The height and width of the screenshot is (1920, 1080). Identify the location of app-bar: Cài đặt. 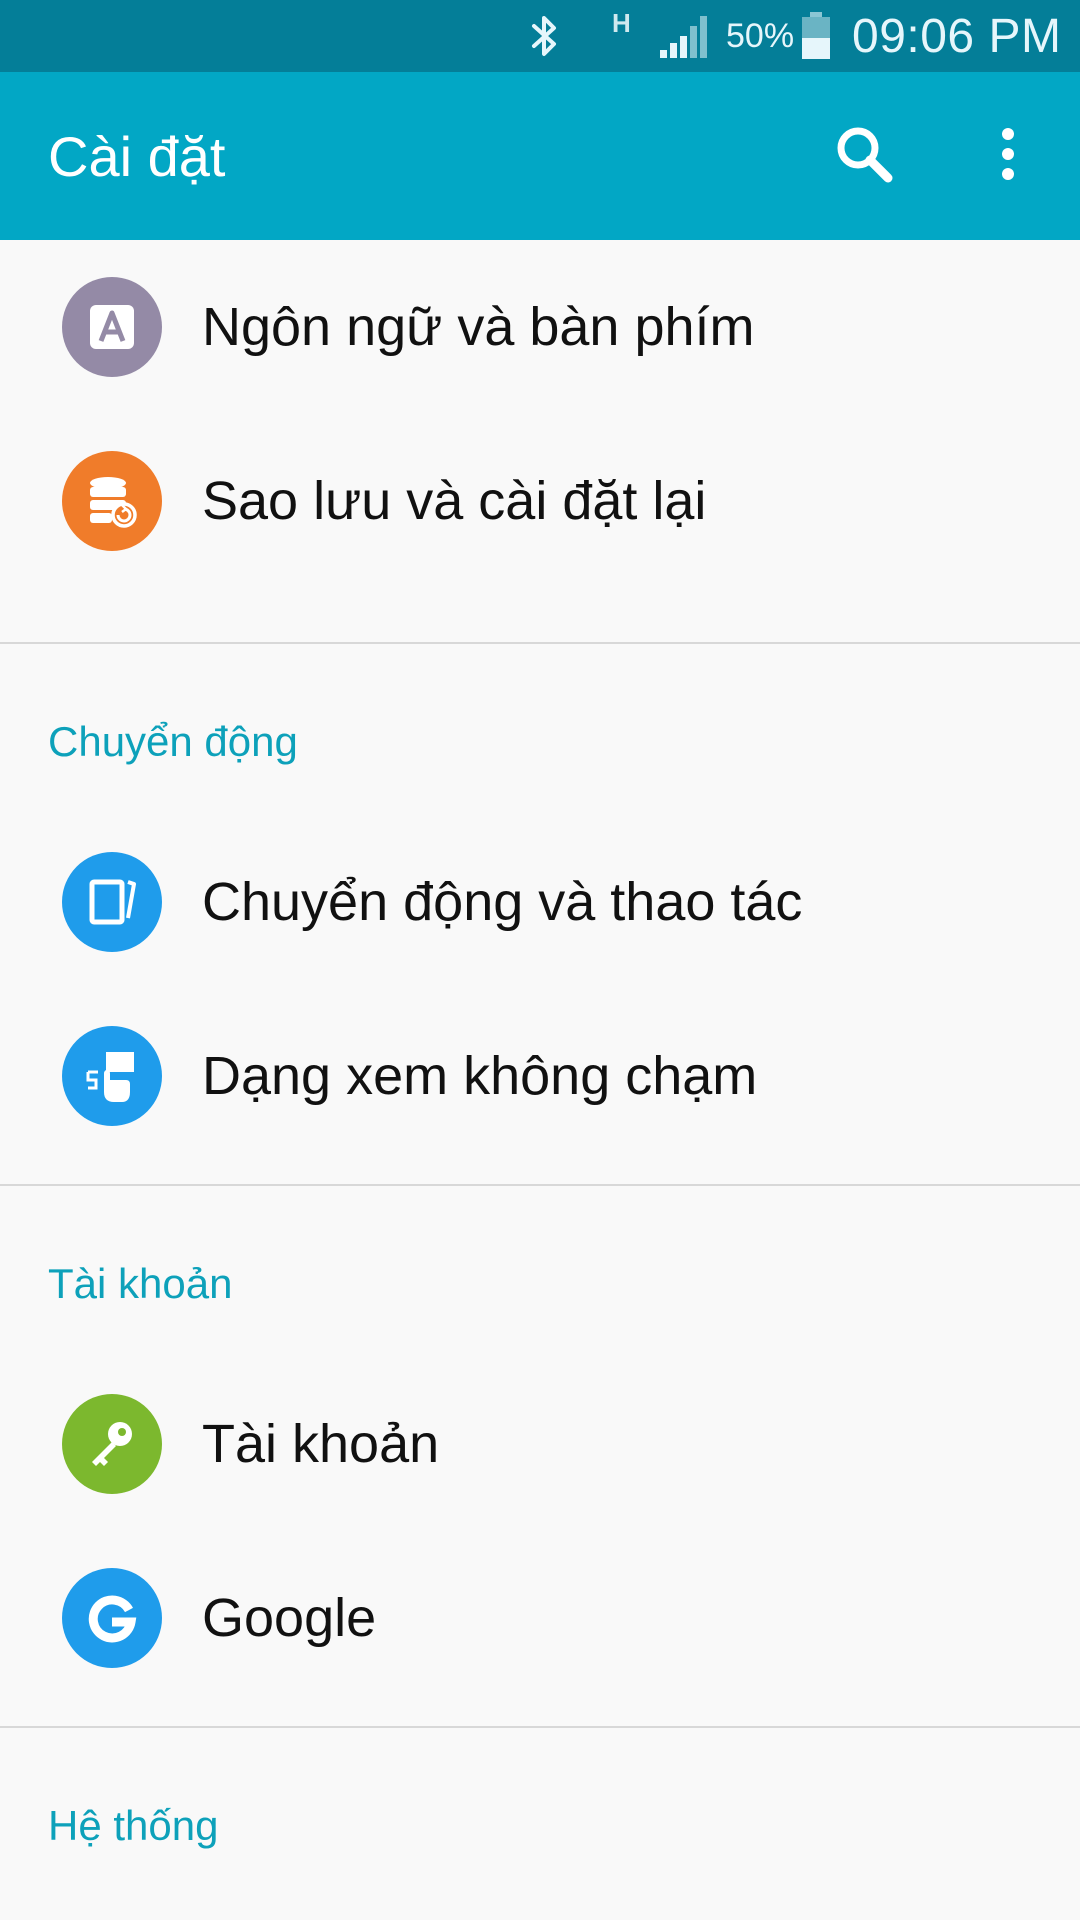
(540, 156).